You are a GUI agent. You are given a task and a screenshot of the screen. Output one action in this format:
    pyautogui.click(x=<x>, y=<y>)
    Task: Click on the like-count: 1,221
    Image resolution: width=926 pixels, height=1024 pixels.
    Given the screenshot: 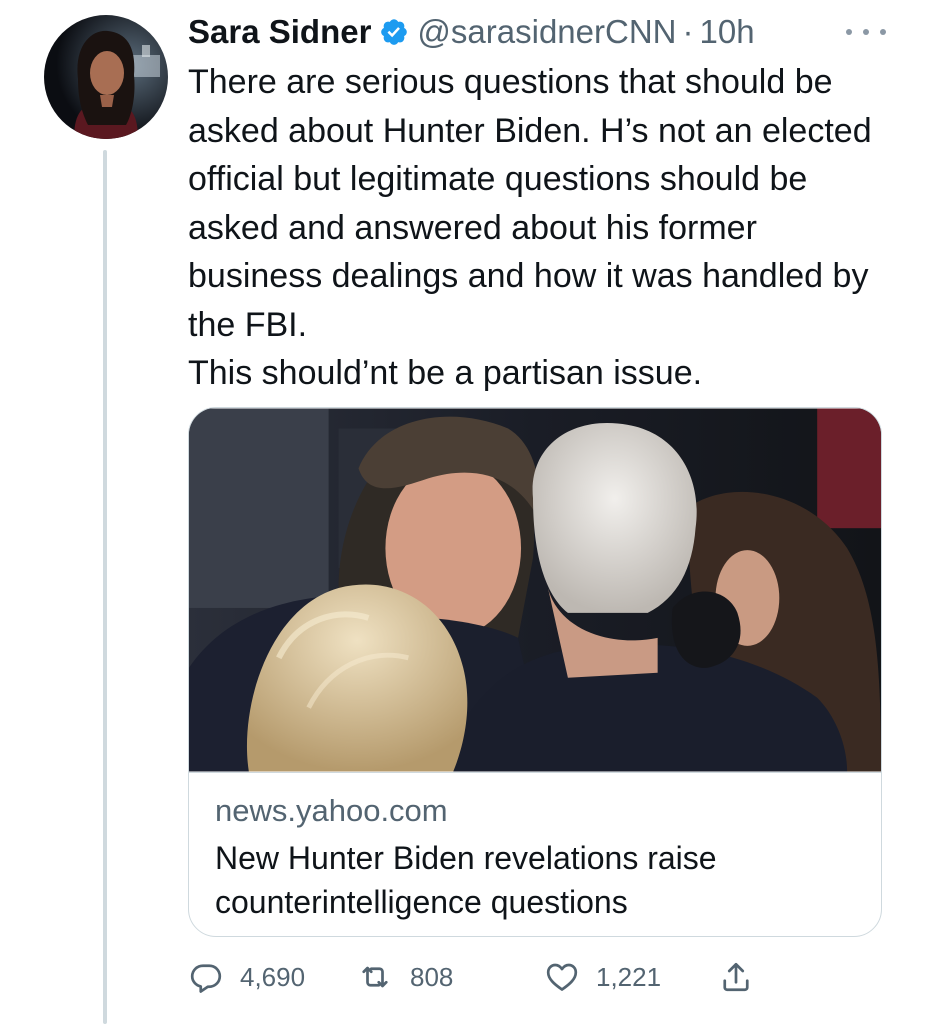 What is the action you would take?
    pyautogui.click(x=629, y=976)
    